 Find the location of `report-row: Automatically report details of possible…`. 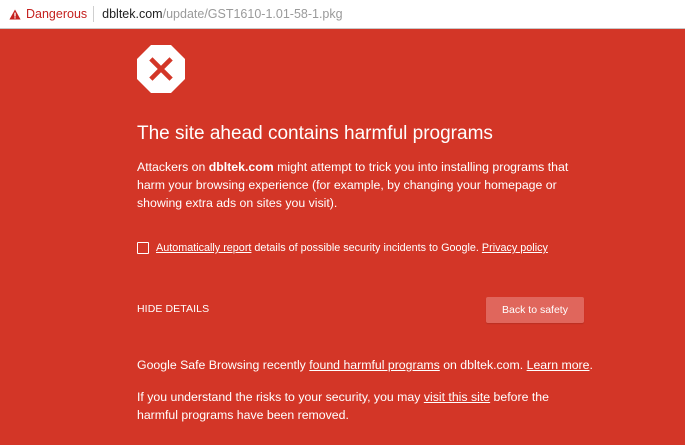

report-row: Automatically report details of possible… is located at coordinates (342, 248).